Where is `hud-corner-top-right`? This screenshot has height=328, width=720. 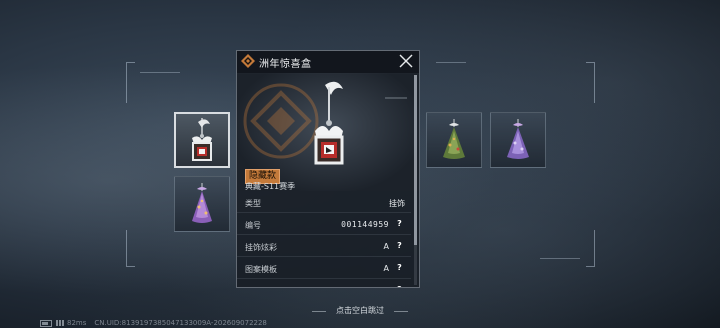 hud-corner-top-right is located at coordinates (590, 82).